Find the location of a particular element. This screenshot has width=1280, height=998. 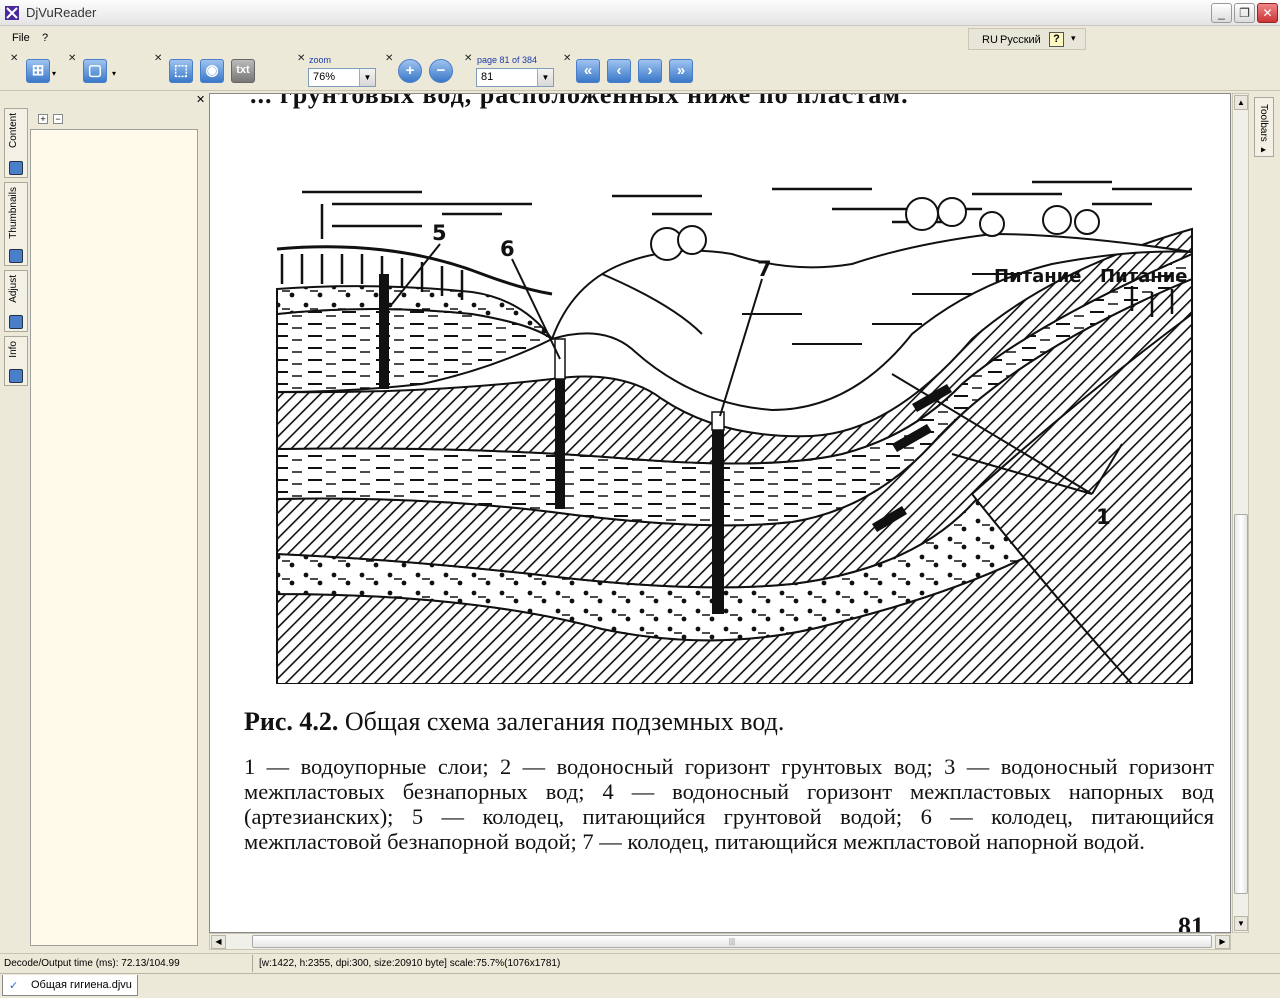

select-region-button: ⬚ is located at coordinates (181, 71).